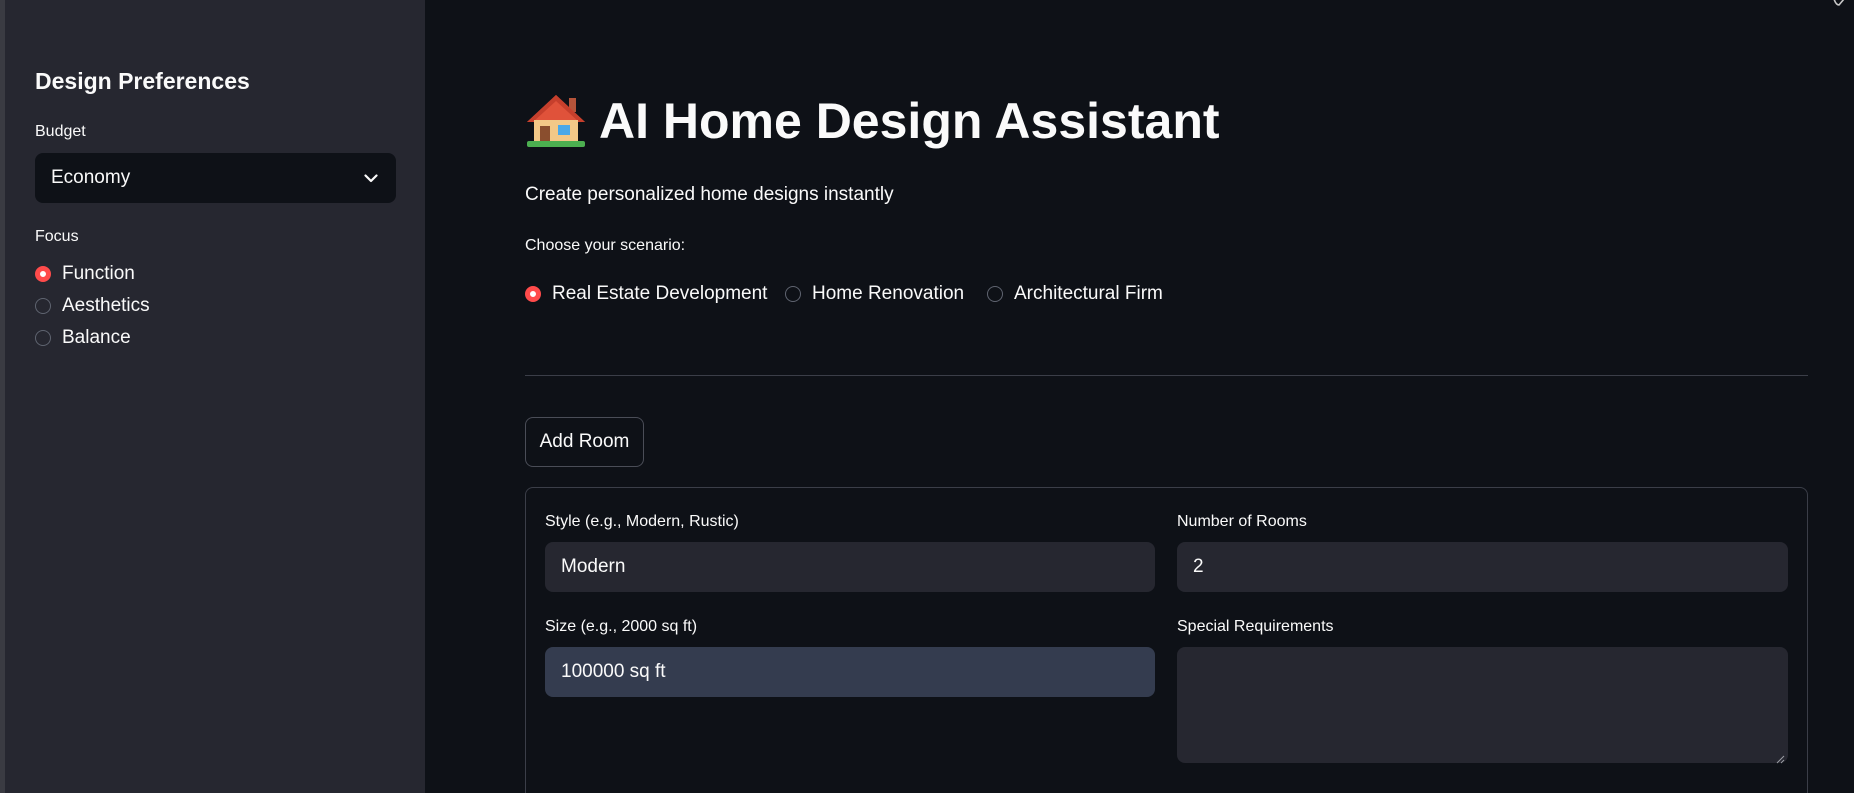  I want to click on focus-option-function: Function, so click(85, 274).